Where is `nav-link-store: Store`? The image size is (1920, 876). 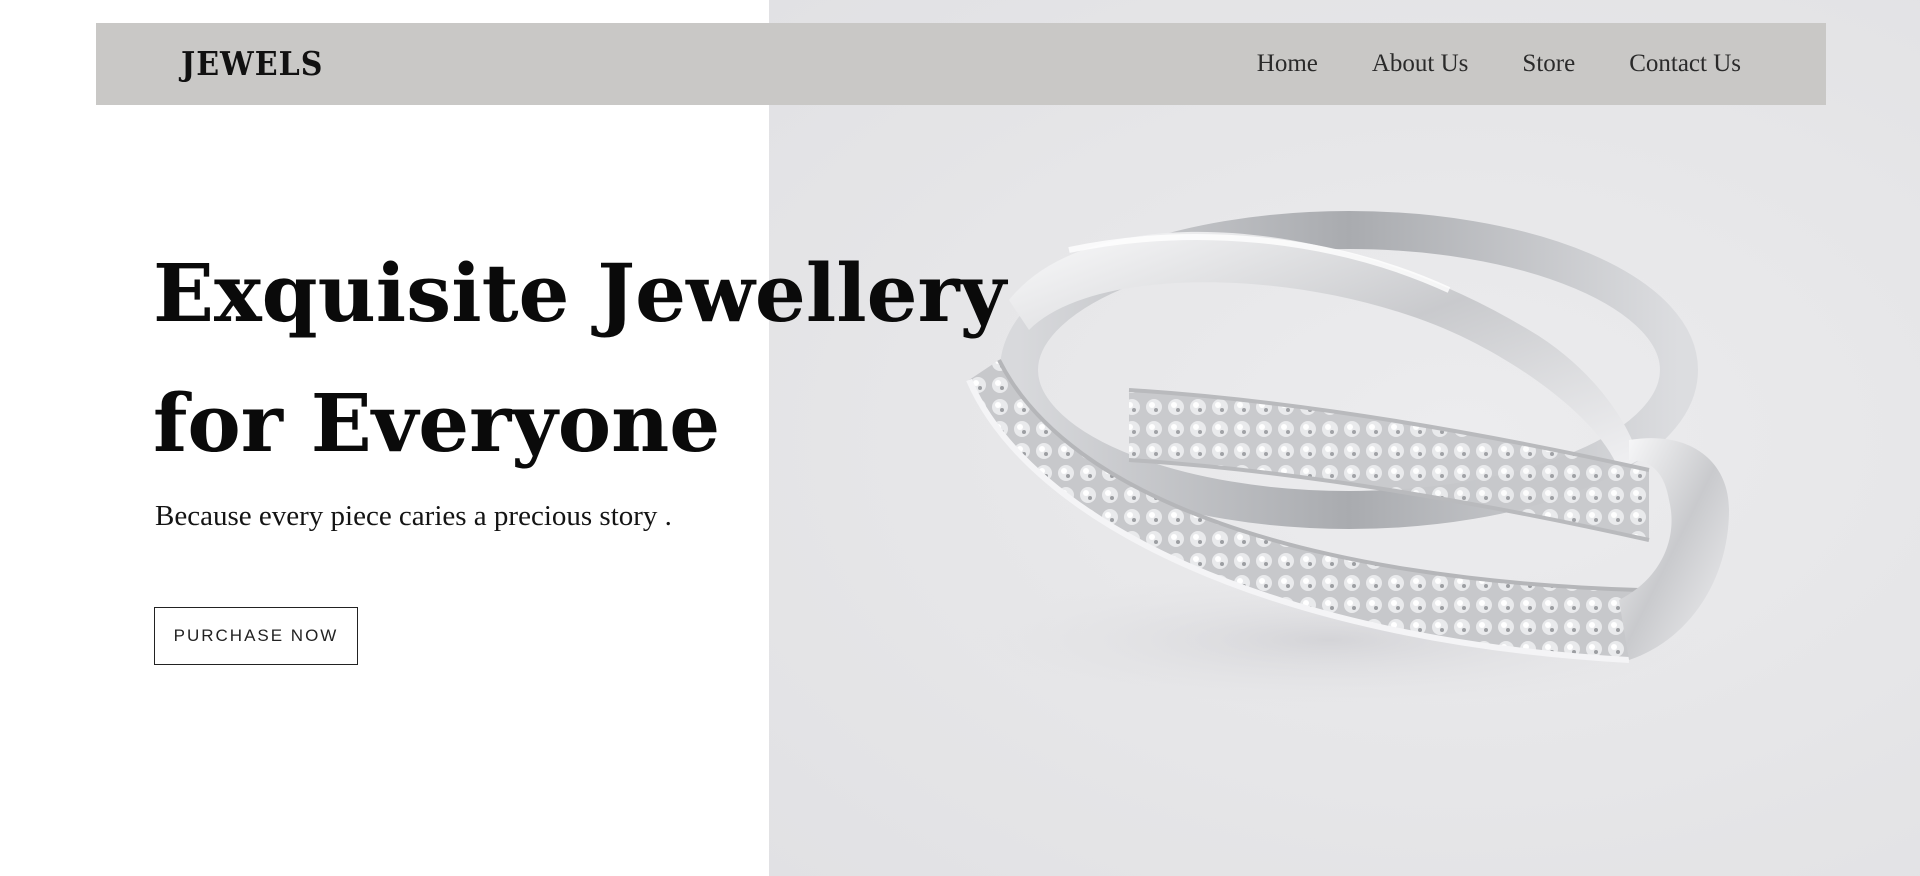
nav-link-store: Store is located at coordinates (1548, 64).